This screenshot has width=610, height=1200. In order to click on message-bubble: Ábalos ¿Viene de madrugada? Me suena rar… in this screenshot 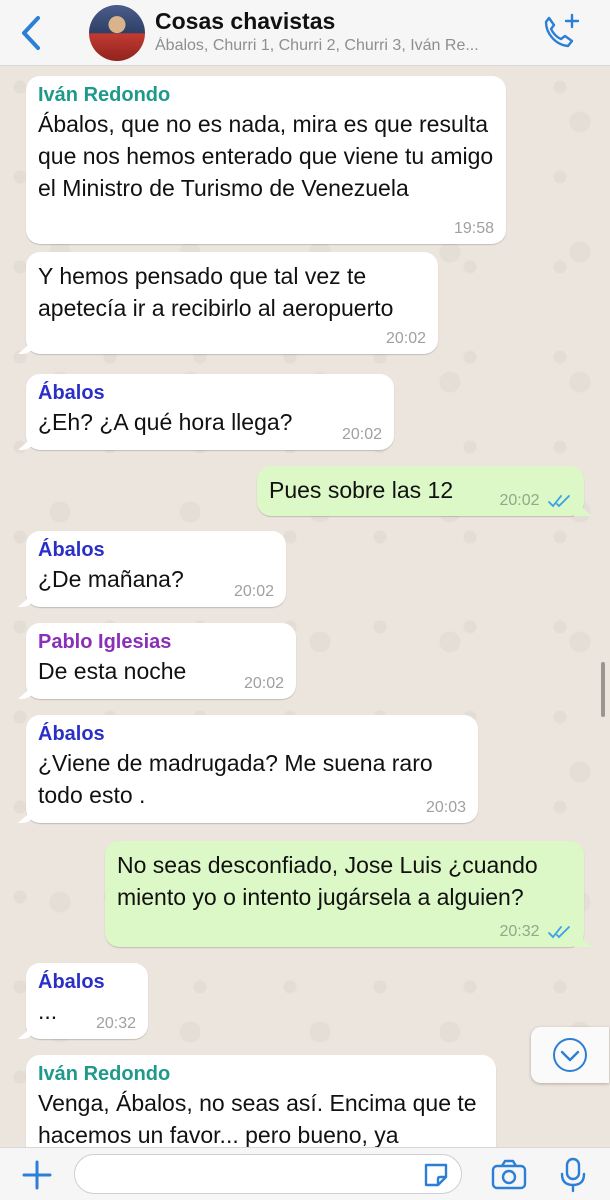, I will do `click(252, 769)`.